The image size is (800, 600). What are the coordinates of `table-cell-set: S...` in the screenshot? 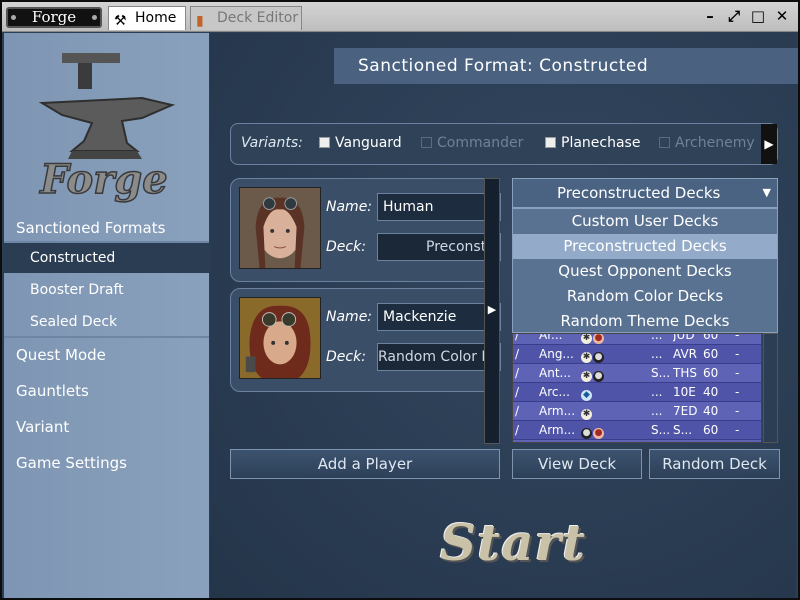 It's located at (683, 430).